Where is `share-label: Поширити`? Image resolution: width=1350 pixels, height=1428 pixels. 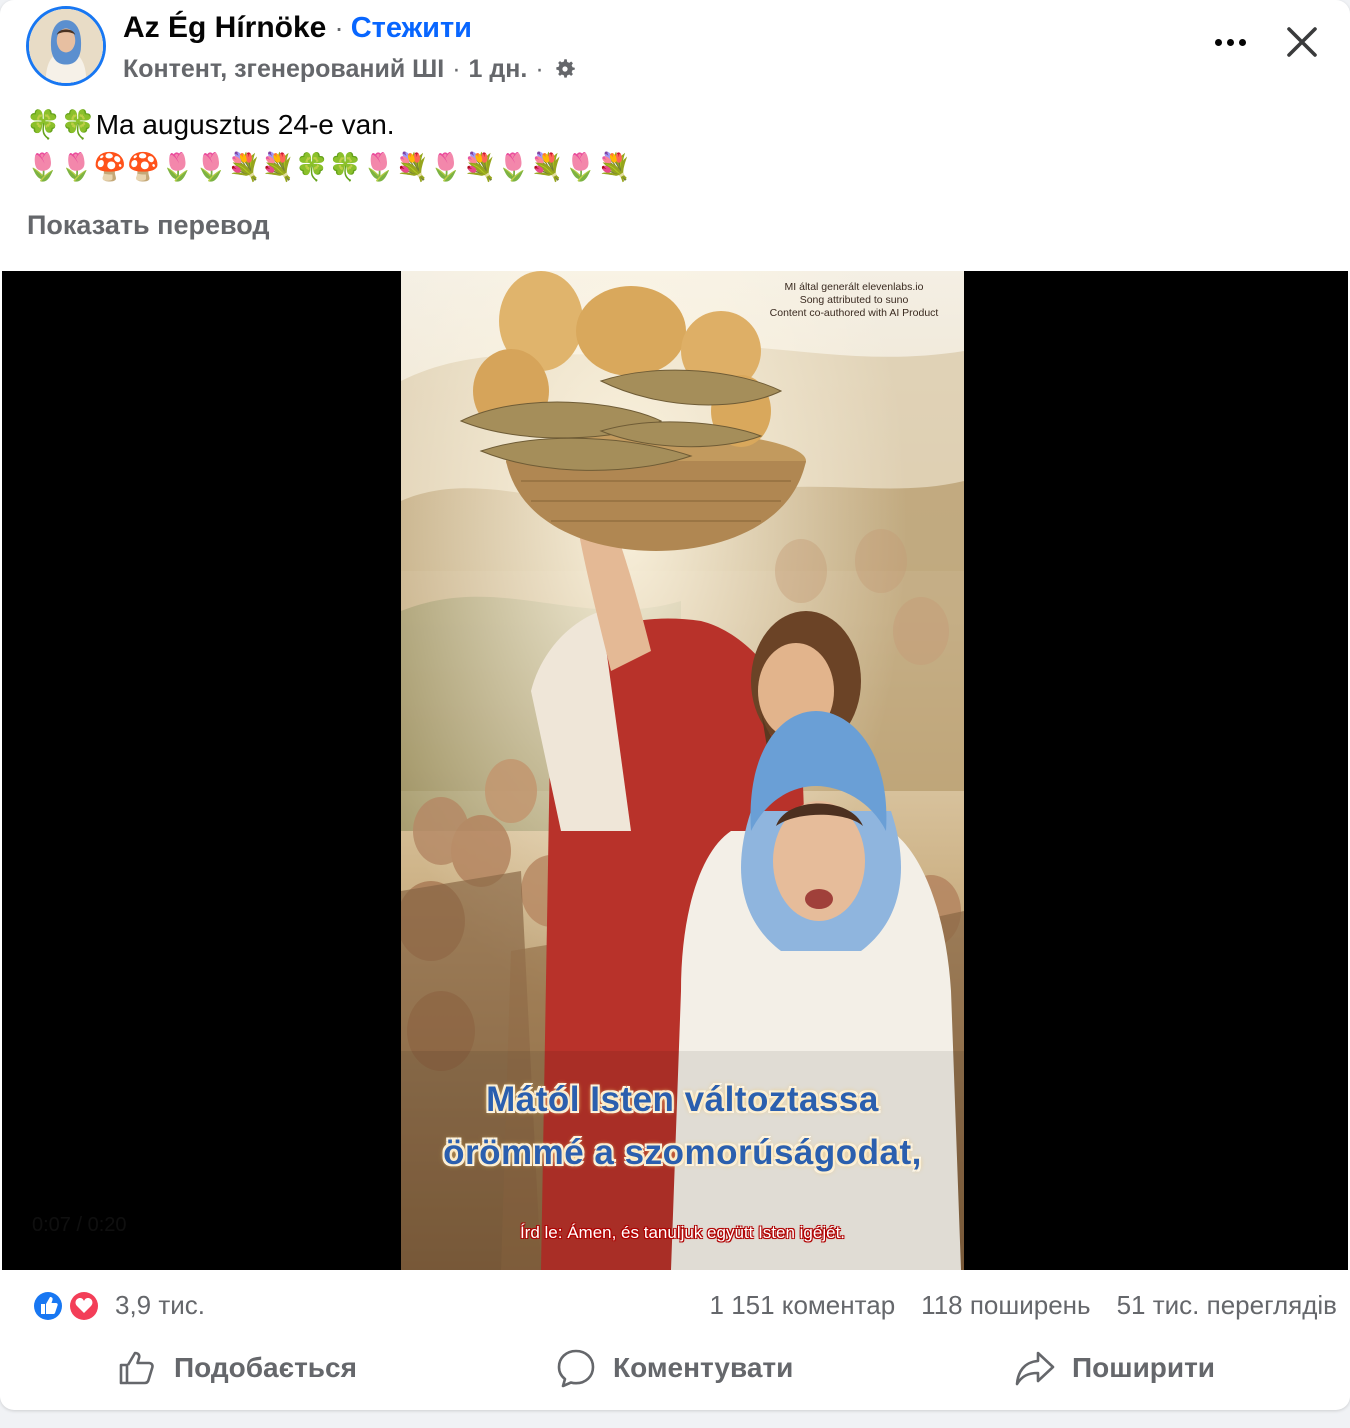 share-label: Поширити is located at coordinates (1144, 1367).